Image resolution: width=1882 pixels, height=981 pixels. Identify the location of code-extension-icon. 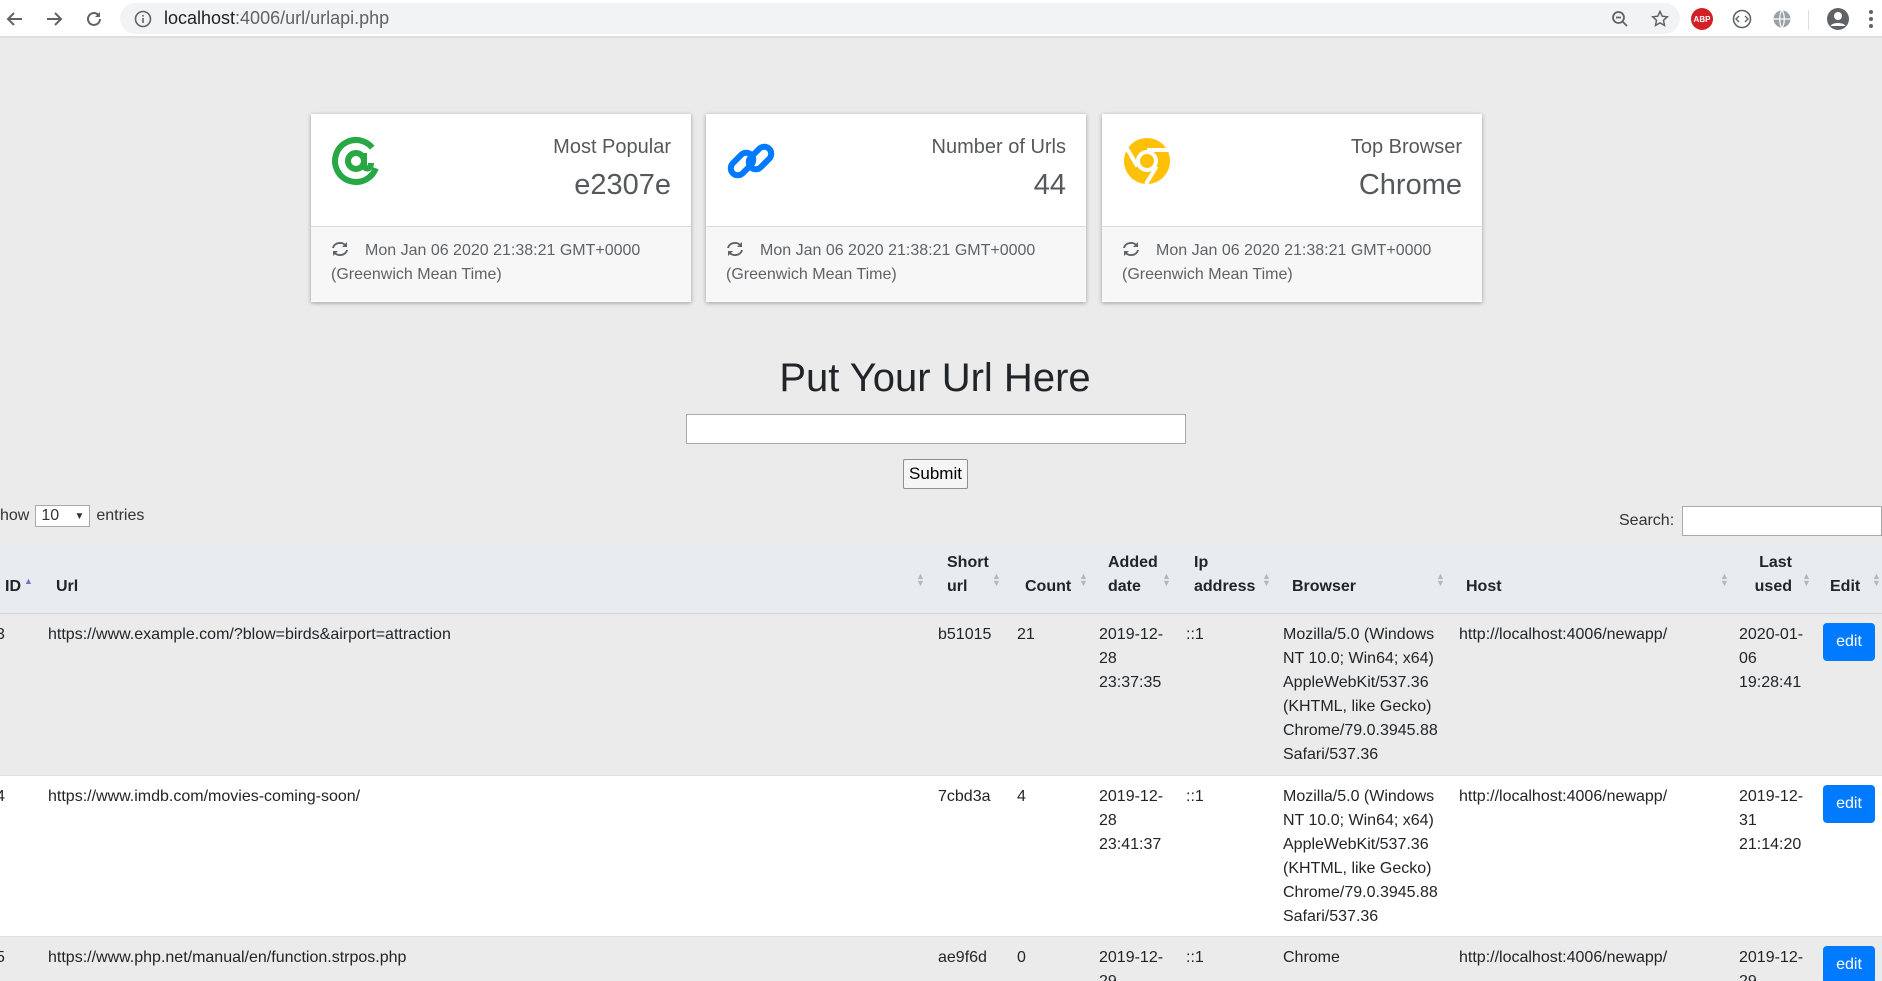
(1742, 19).